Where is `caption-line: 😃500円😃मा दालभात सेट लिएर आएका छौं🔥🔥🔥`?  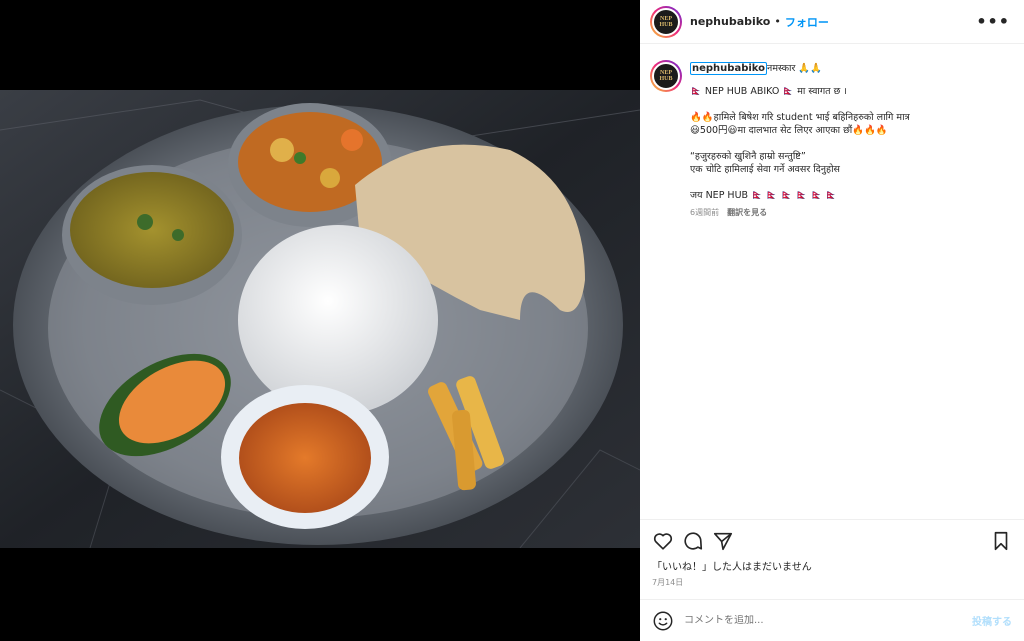
caption-line: 😃500円😃मा दालभात सेट लिएर आएका छौं🔥🔥🔥 is located at coordinates (789, 130).